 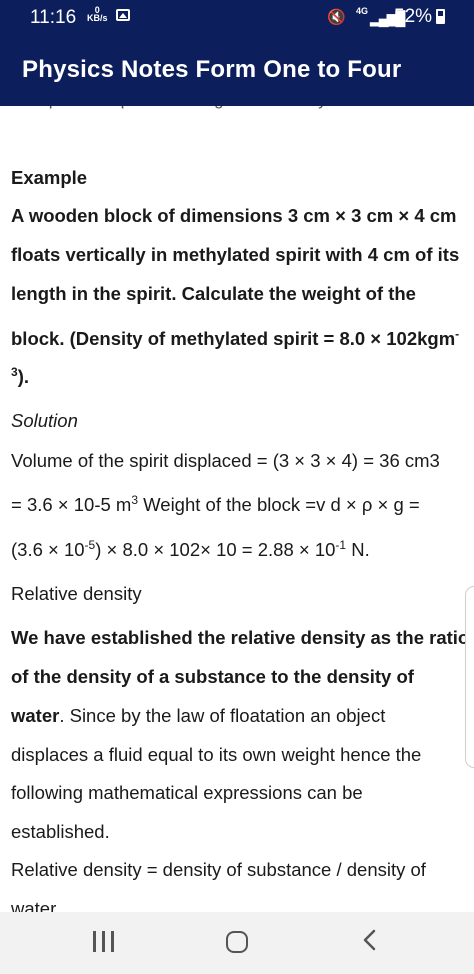 I want to click on home-button, so click(x=237, y=942).